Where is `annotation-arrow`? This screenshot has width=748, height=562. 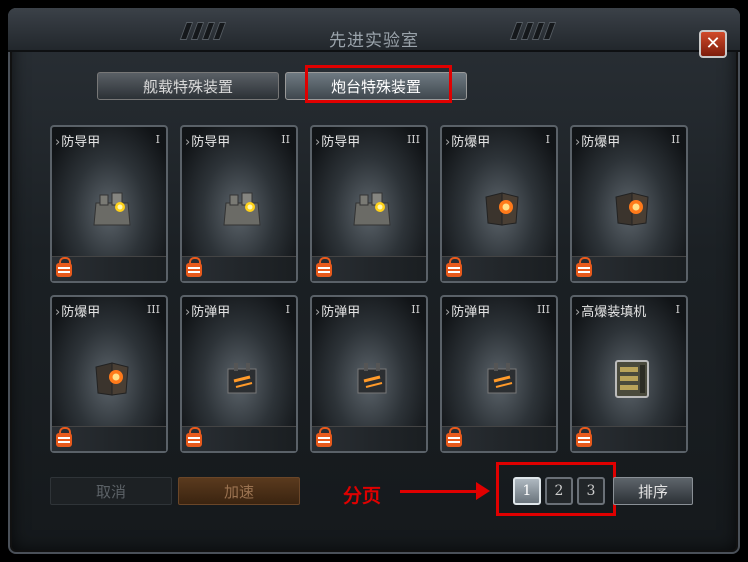 annotation-arrow is located at coordinates (445, 491).